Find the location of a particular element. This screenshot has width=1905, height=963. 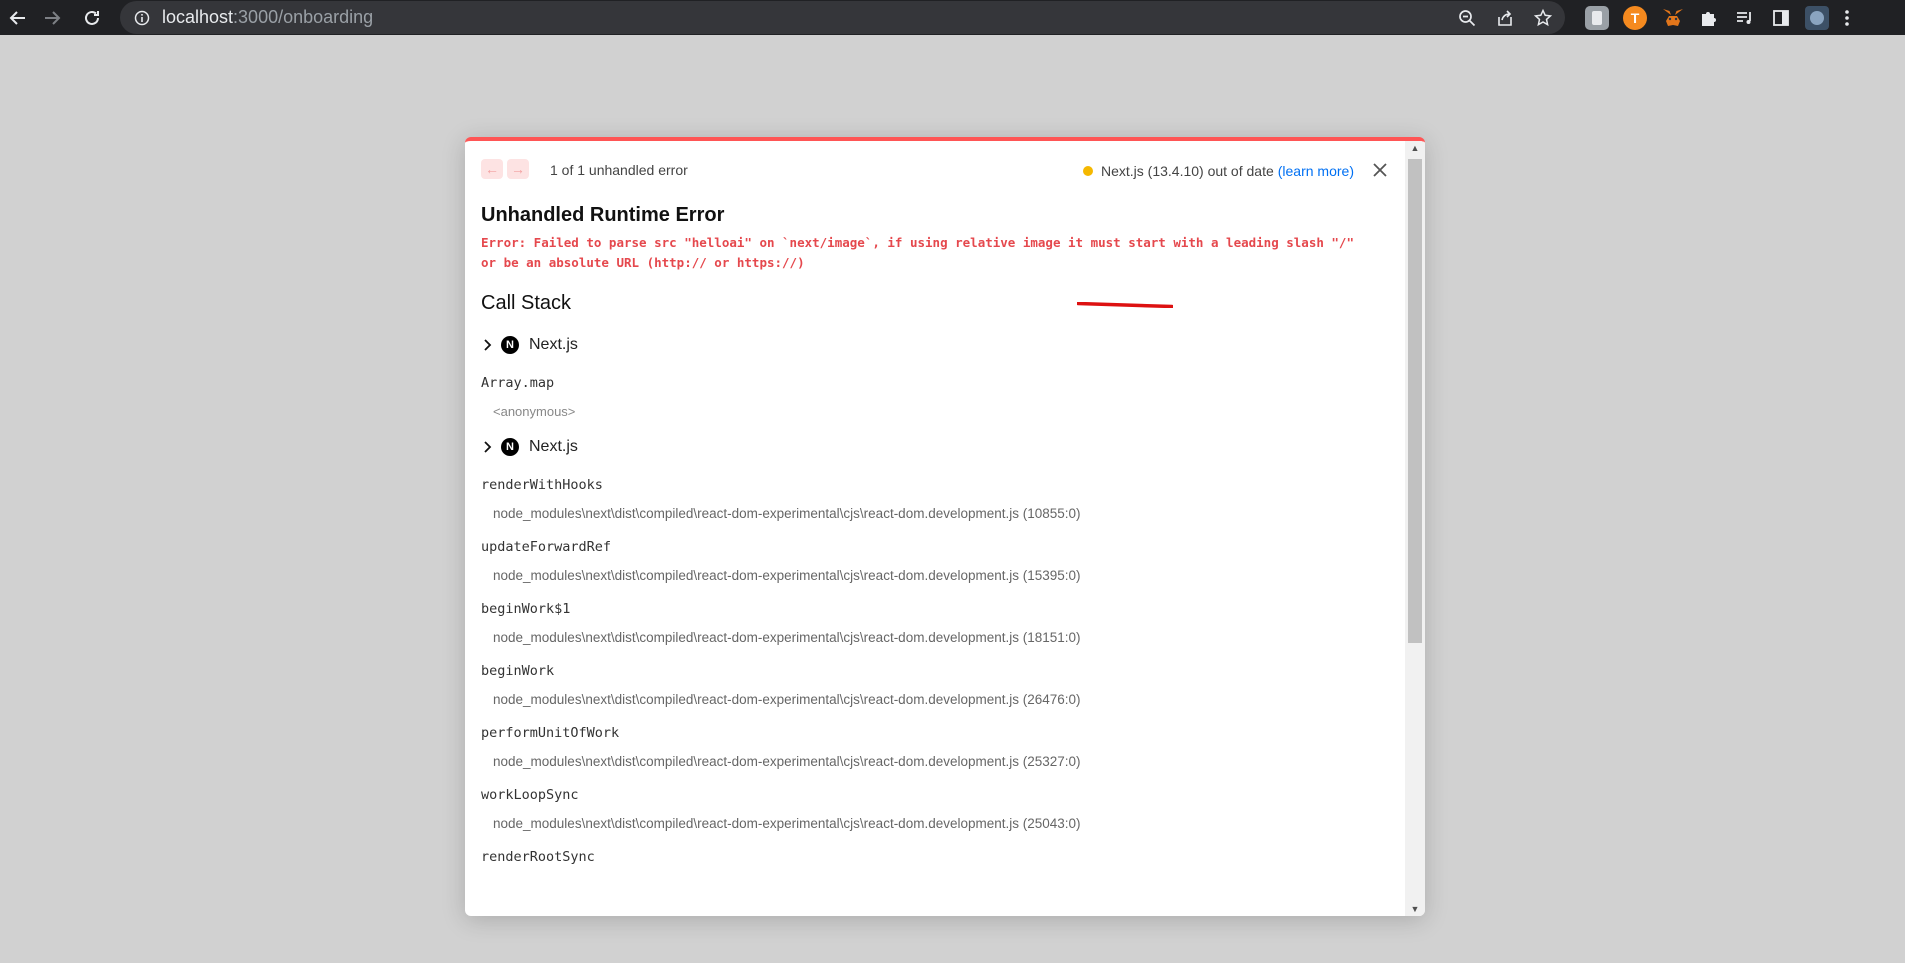

prev-error-button: ← is located at coordinates (492, 169).